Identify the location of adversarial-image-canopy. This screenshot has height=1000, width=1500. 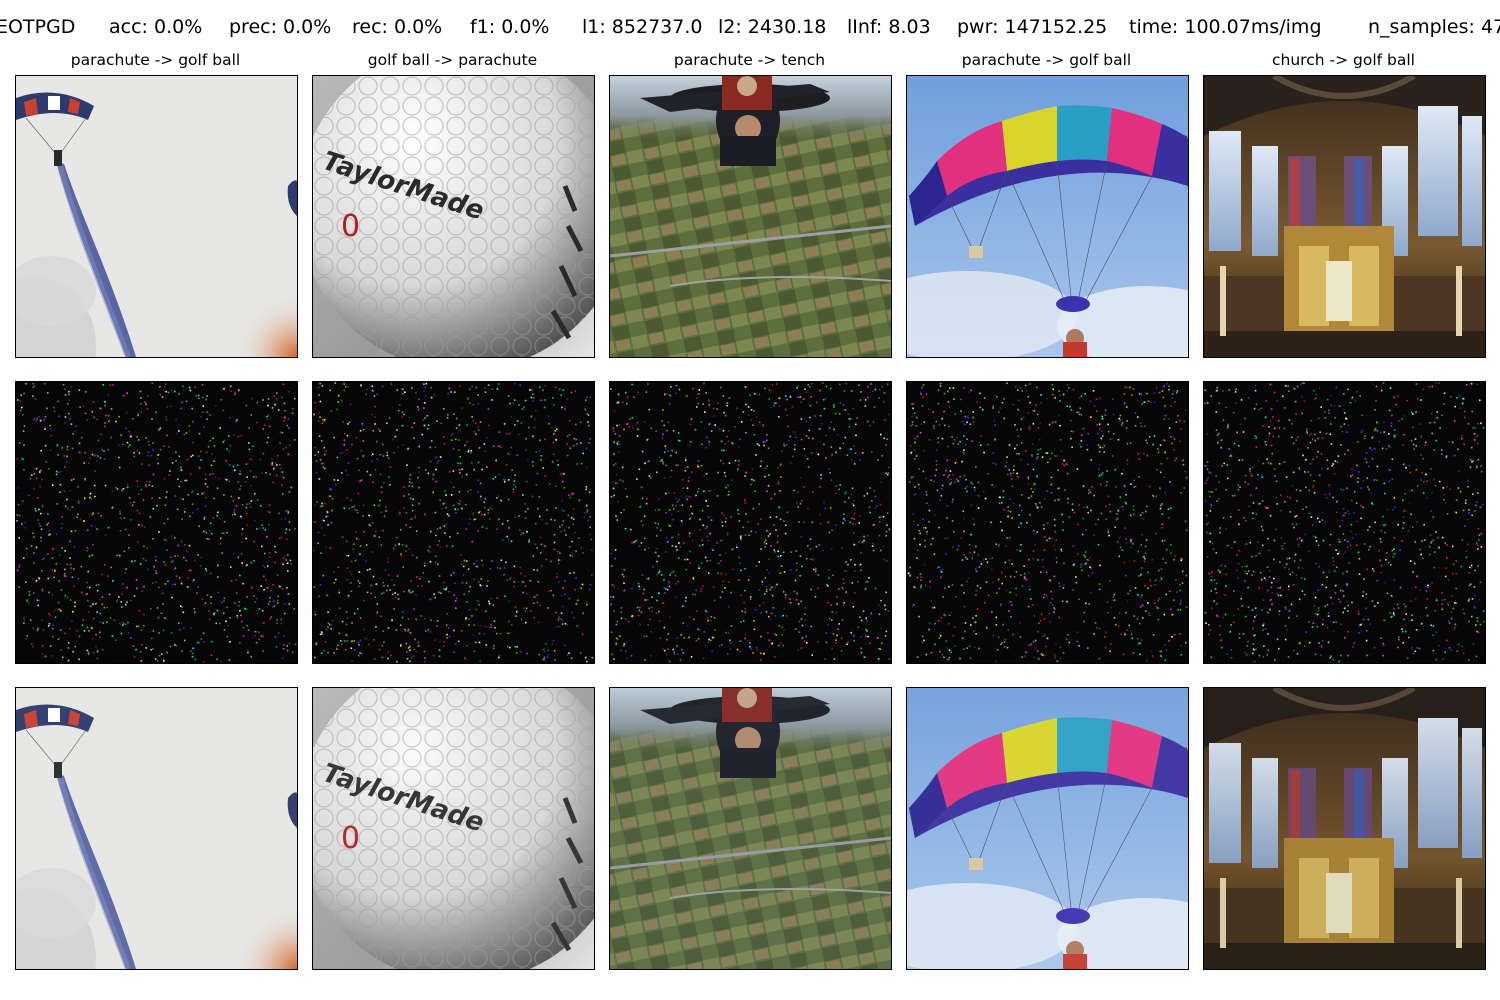
(1047, 828).